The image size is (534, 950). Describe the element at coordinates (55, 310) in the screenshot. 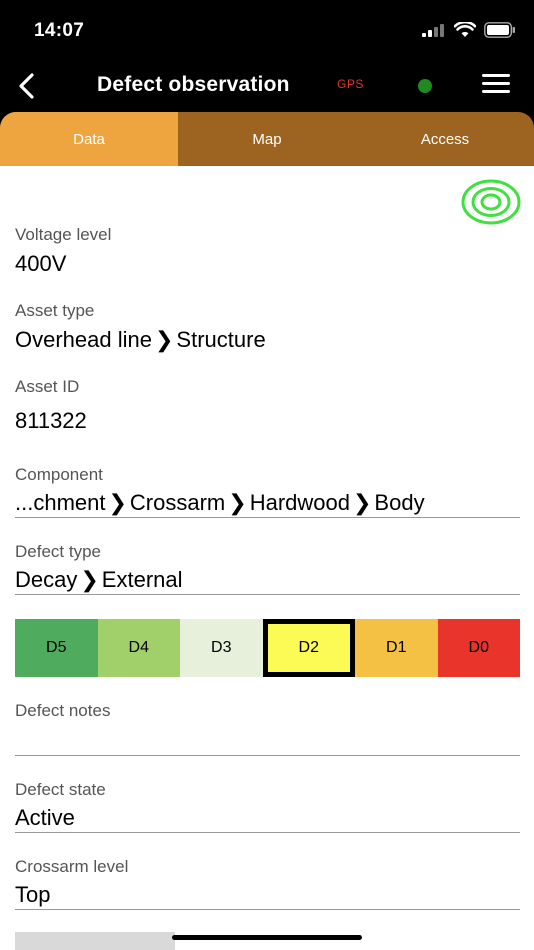

I see `asset-type-label: Asset type` at that location.